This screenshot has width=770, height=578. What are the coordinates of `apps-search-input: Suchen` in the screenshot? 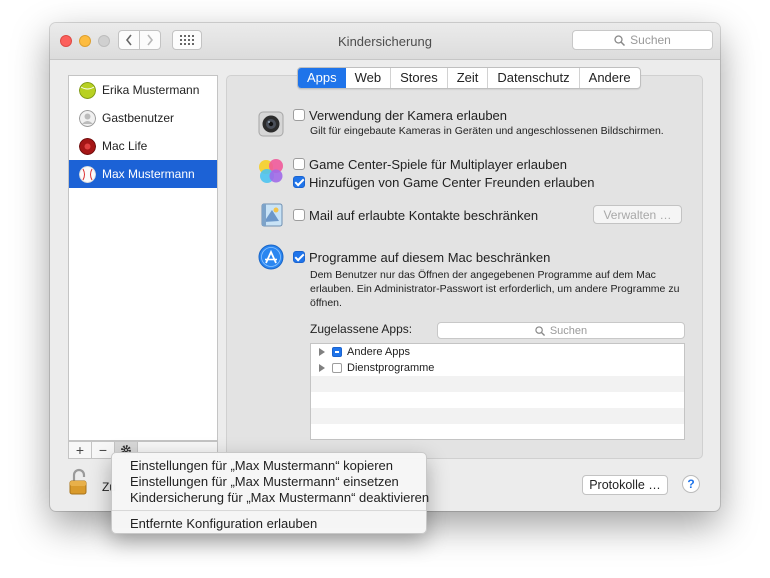 It's located at (561, 330).